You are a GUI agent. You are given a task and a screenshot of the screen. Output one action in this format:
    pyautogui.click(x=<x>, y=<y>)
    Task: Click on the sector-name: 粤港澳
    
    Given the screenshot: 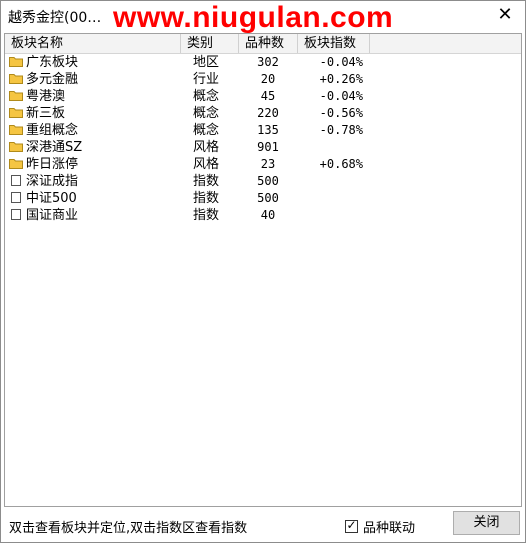 What is the action you would take?
    pyautogui.click(x=46, y=96)
    